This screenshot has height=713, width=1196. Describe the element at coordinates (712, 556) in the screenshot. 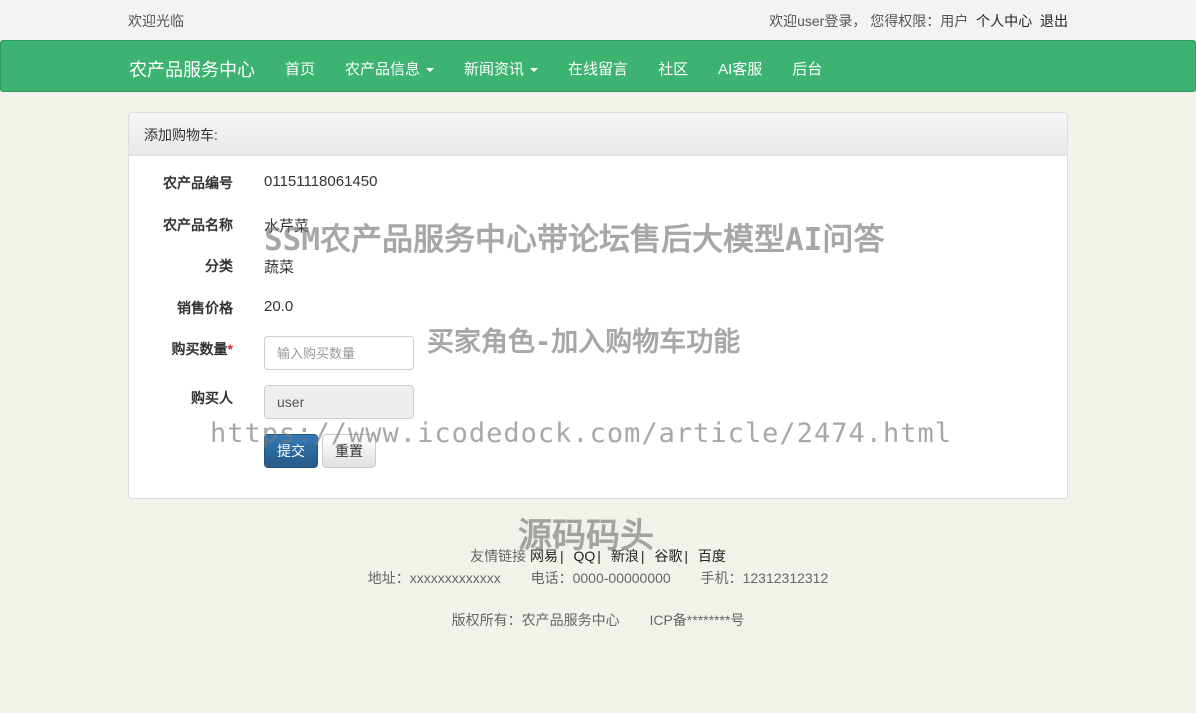

I see `link-baidu: 百度` at that location.